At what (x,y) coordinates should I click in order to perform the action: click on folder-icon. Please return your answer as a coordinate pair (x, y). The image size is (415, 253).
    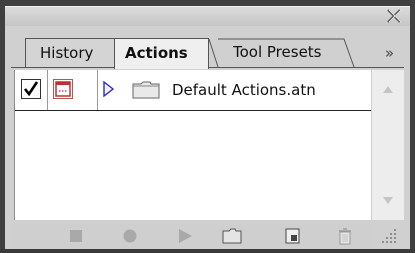
    Looking at the image, I should click on (146, 90).